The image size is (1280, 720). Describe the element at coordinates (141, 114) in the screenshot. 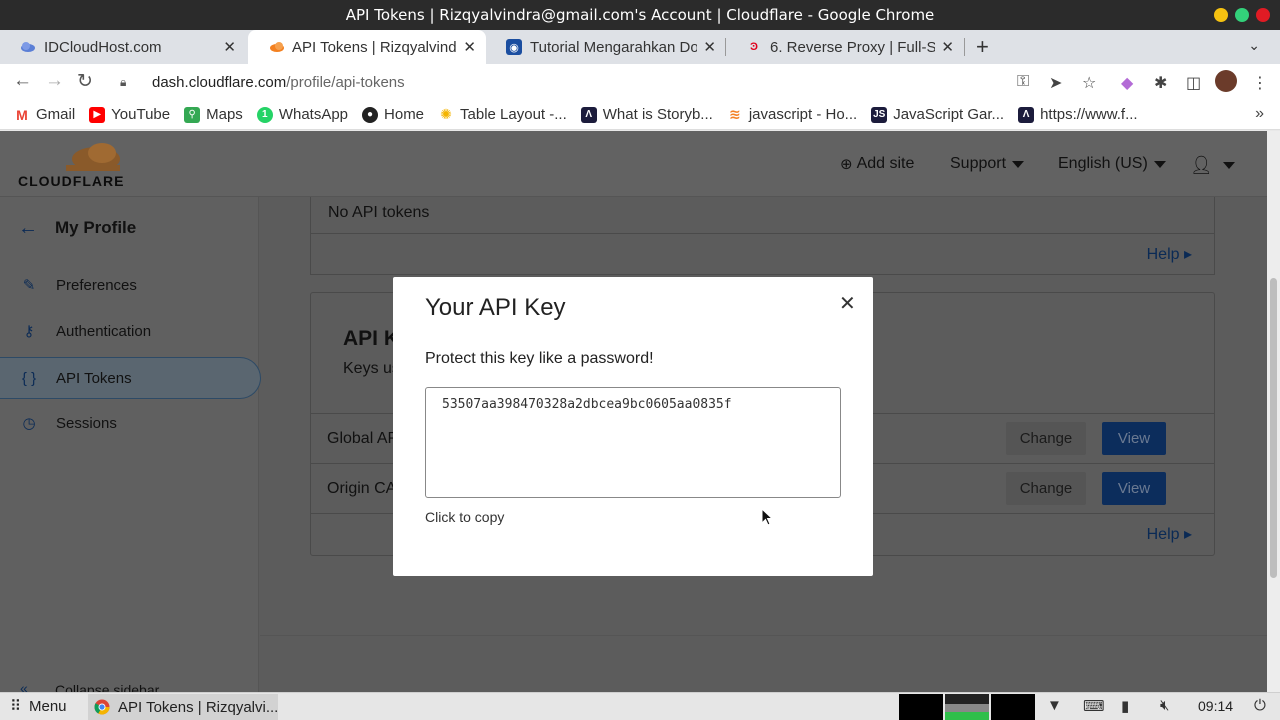

I see `bookmark-label: YouTube` at that location.